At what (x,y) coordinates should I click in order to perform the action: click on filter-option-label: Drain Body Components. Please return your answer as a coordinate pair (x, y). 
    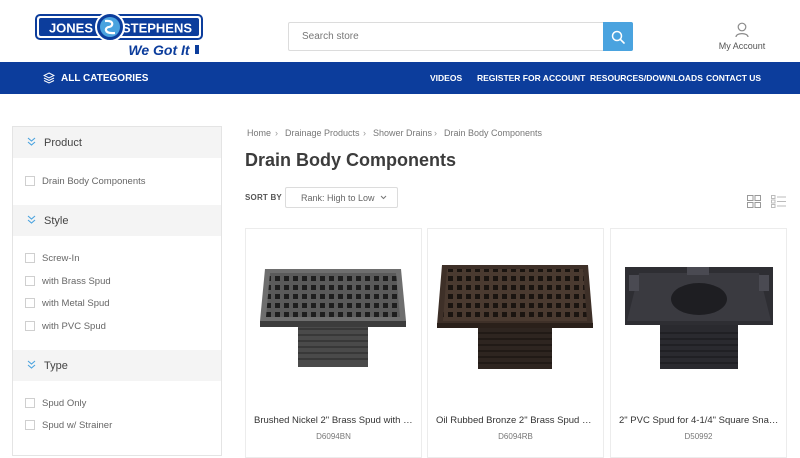
    Looking at the image, I should click on (94, 181).